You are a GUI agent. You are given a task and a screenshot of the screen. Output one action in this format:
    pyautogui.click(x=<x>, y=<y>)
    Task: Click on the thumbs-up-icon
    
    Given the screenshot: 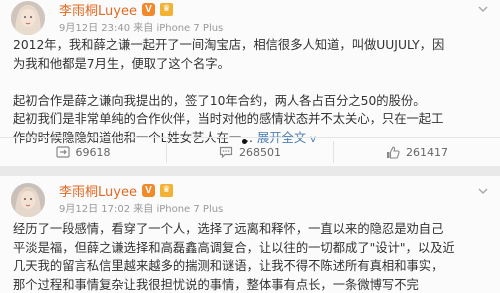 What is the action you would take?
    pyautogui.click(x=393, y=152)
    